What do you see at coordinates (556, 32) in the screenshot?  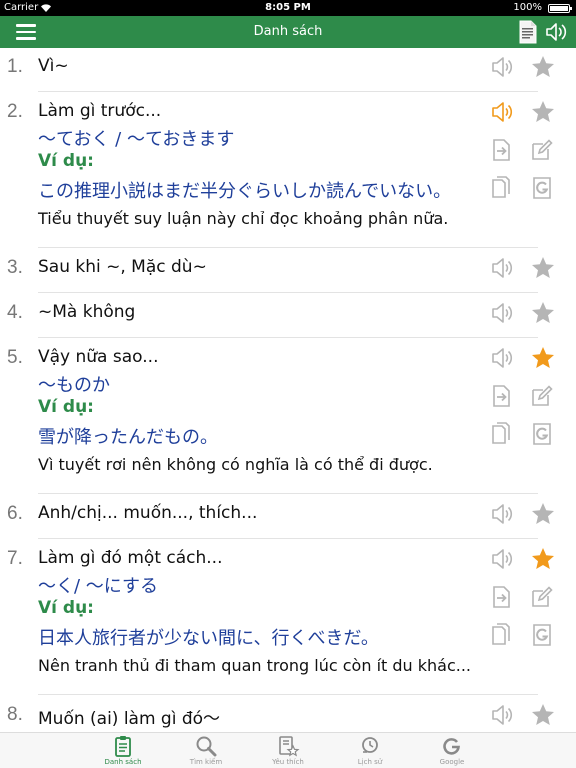 I see `speaker-settings-icon` at bounding box center [556, 32].